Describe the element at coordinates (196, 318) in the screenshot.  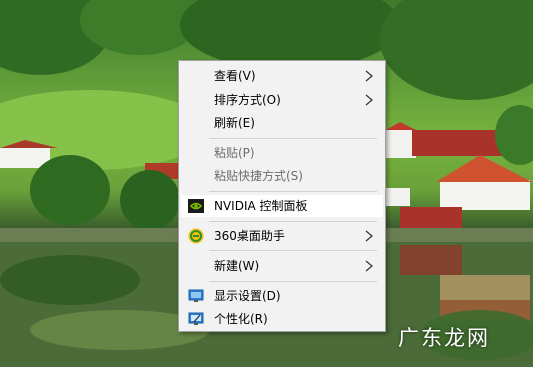
I see `personalize-icon` at that location.